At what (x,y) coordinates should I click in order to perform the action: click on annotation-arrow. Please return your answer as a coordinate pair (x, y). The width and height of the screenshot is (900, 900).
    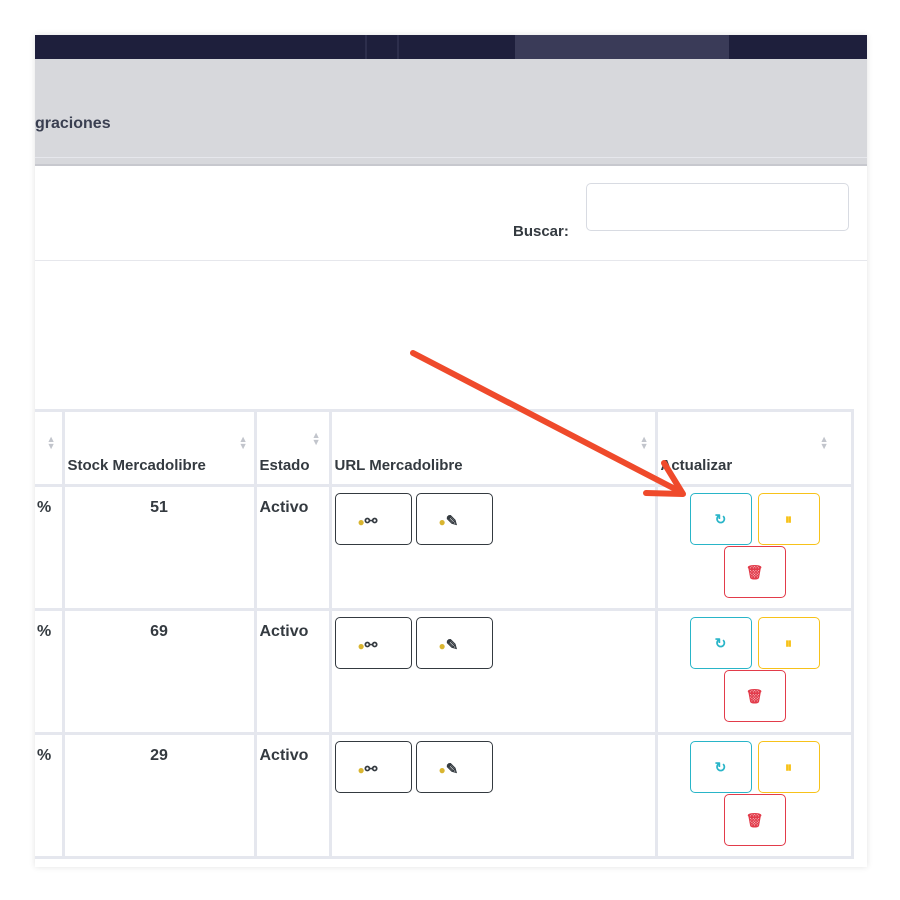
    Looking at the image, I should click on (548, 423).